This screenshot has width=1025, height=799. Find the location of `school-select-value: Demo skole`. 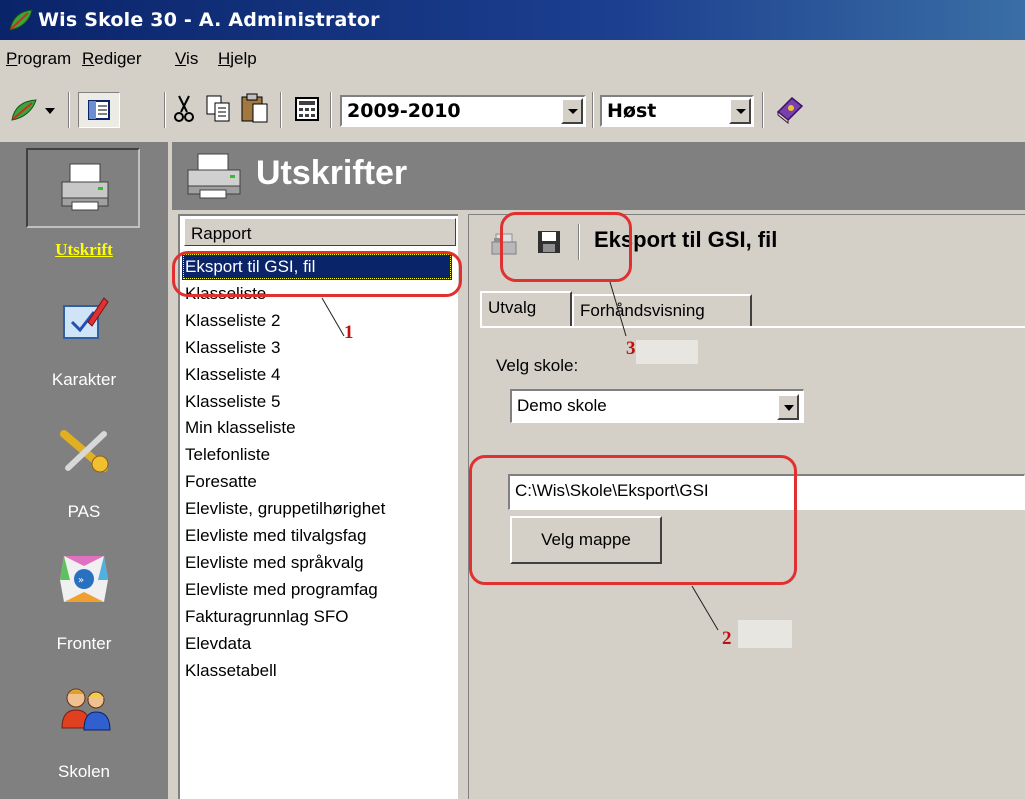

school-select-value: Demo skole is located at coordinates (562, 405).